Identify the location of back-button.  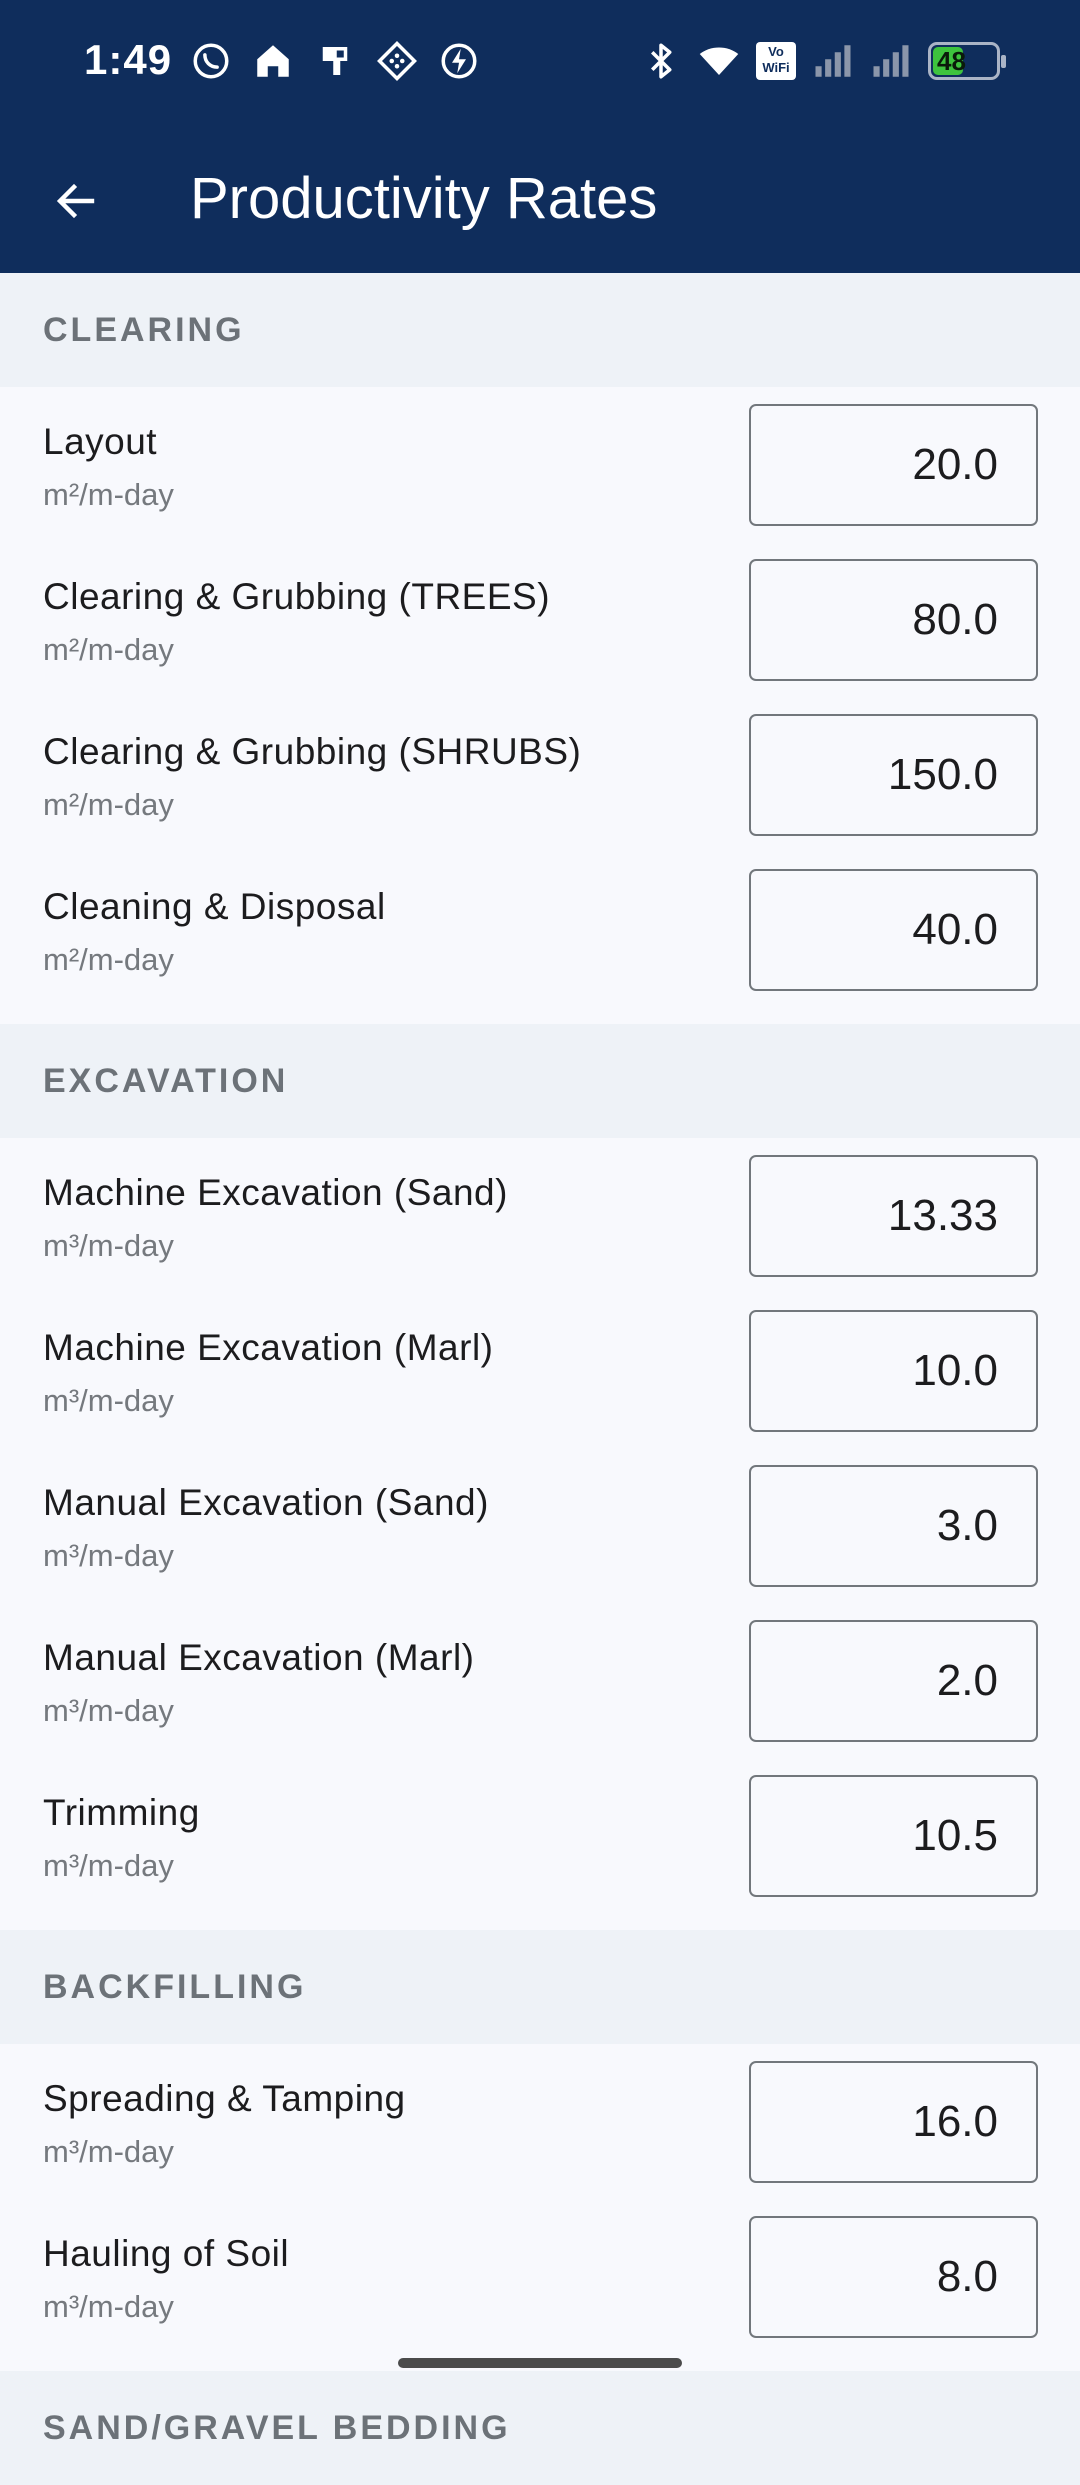
(76, 201).